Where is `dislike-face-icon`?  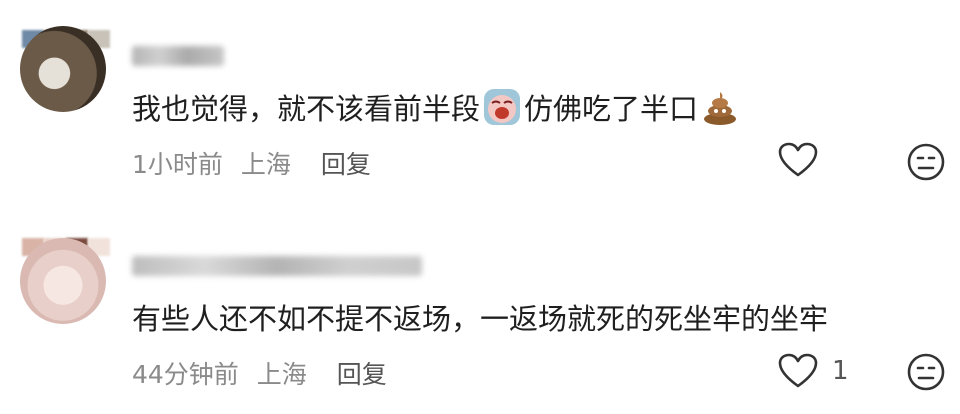
dislike-face-icon is located at coordinates (926, 372).